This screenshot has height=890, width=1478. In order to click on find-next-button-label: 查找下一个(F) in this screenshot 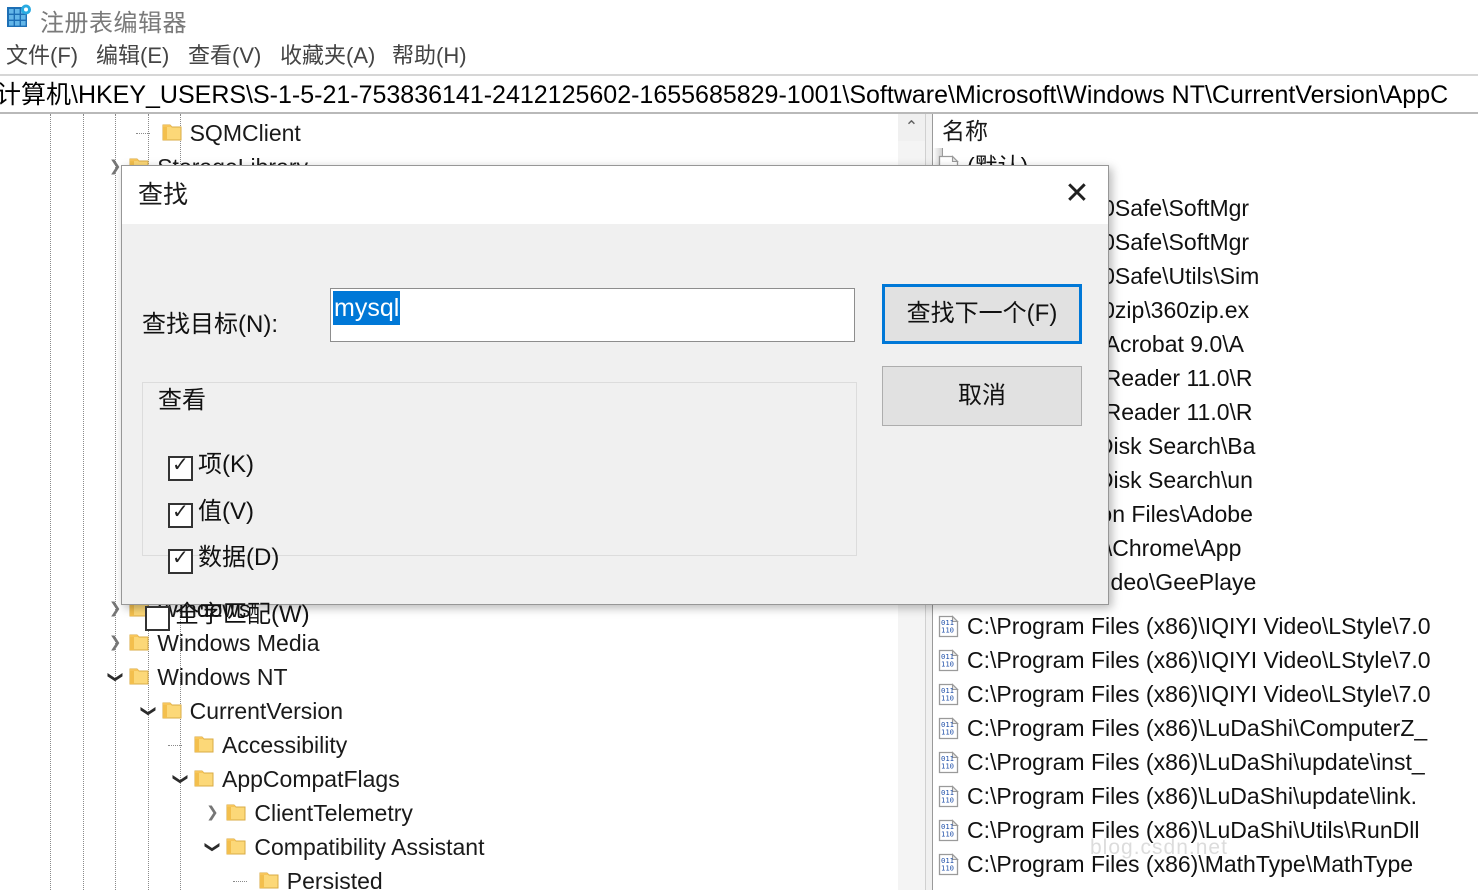, I will do `click(982, 313)`.